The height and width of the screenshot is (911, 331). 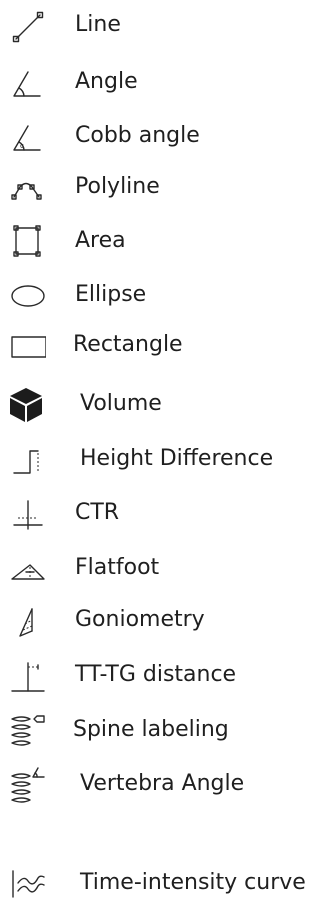 What do you see at coordinates (165, 241) in the screenshot?
I see `menu-item-area: Area` at bounding box center [165, 241].